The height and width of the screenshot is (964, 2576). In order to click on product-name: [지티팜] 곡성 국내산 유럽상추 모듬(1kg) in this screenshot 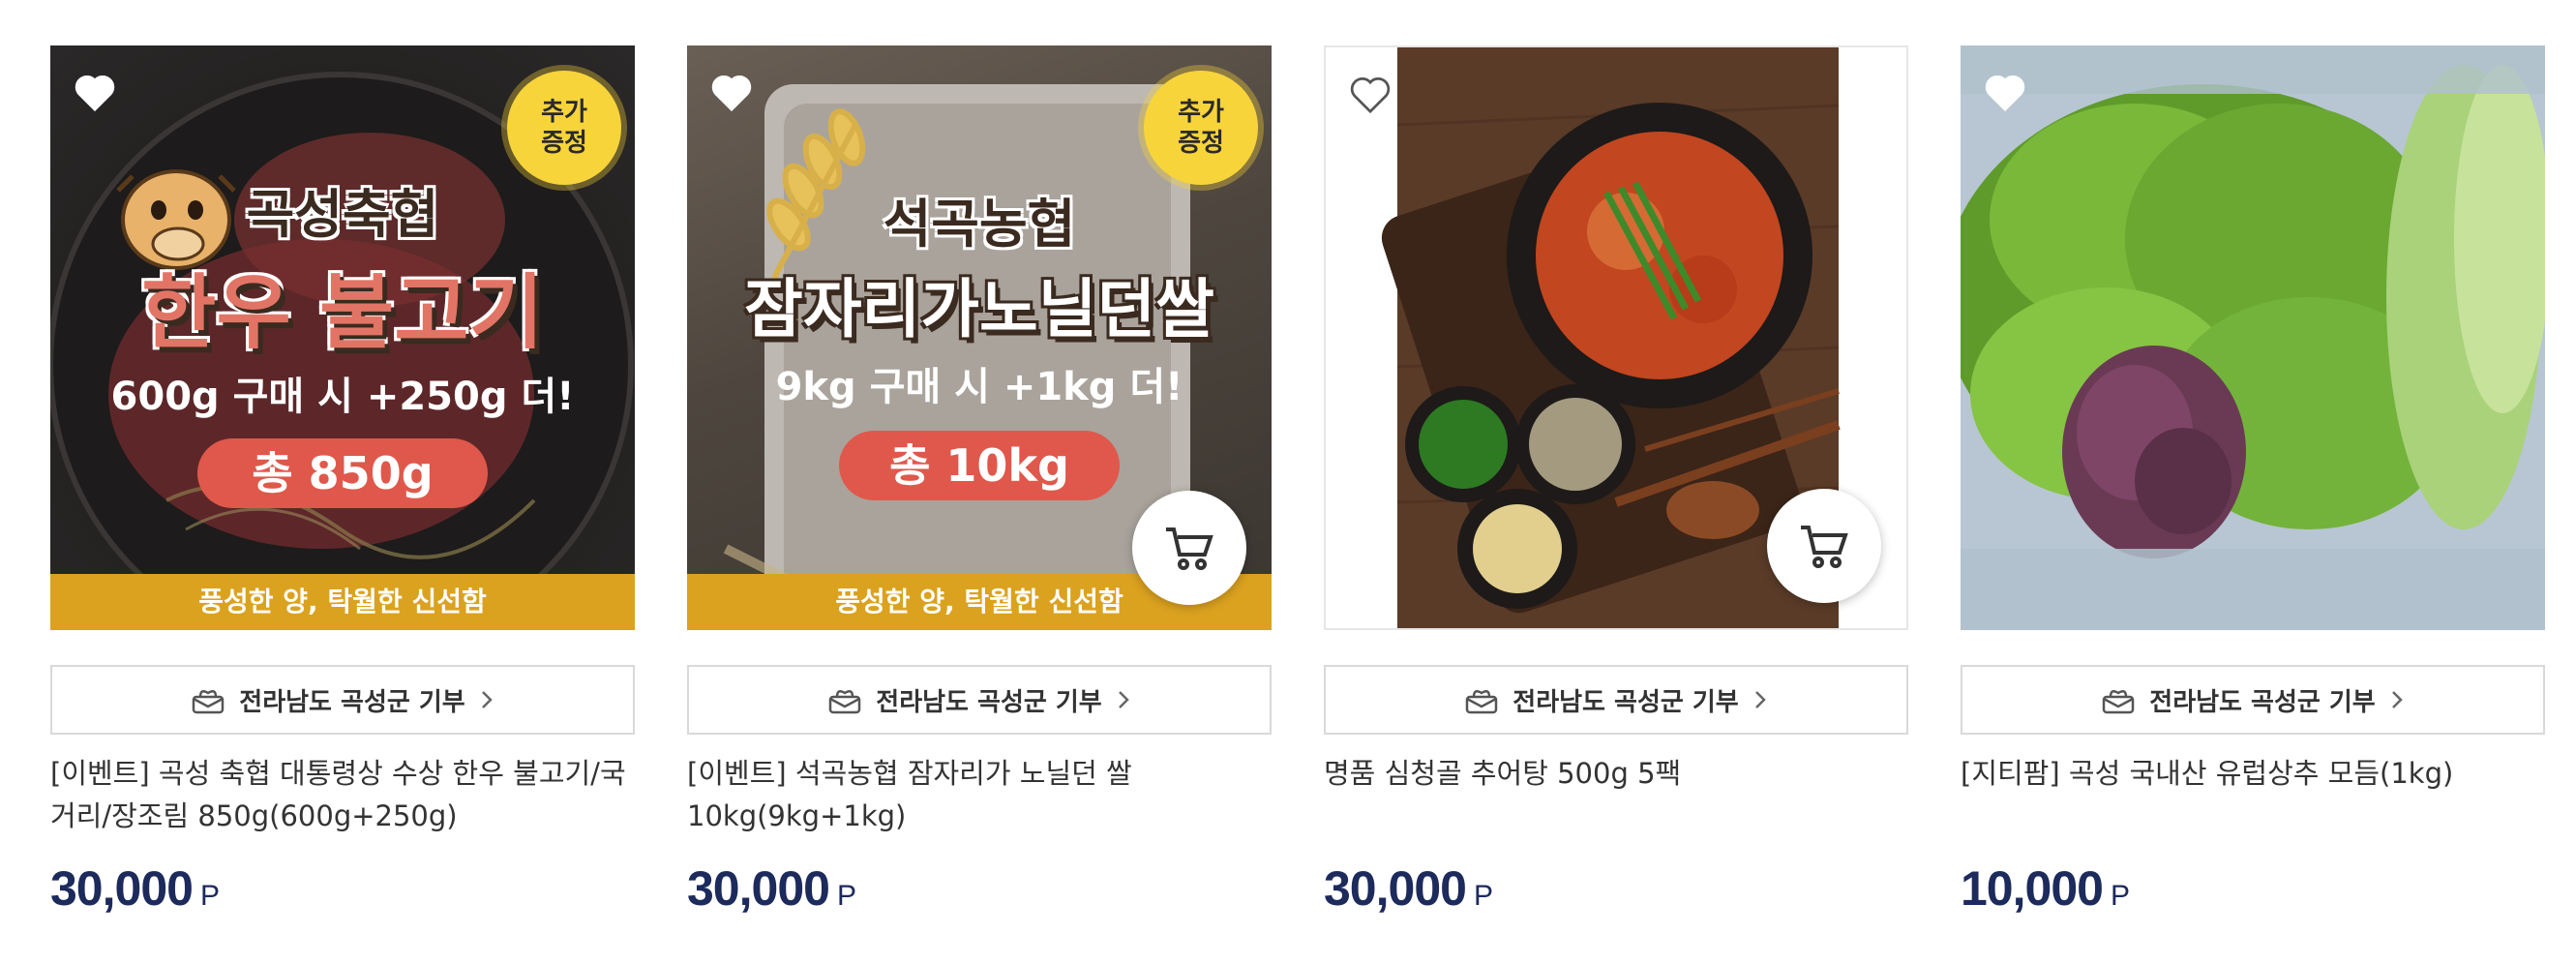, I will do `click(2253, 795)`.